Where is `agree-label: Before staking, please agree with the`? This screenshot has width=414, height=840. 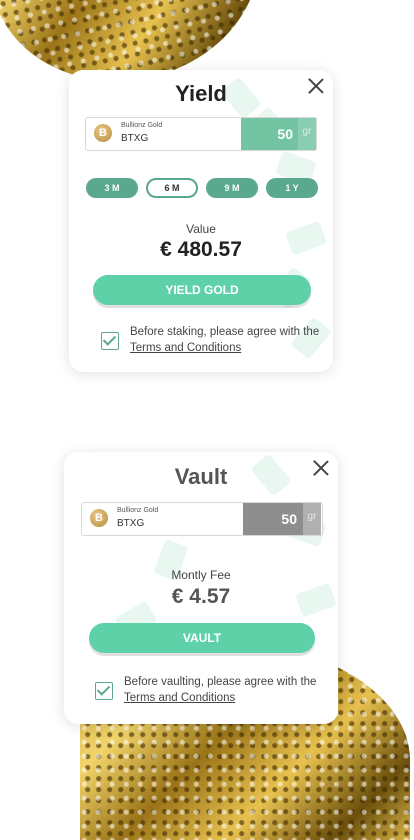 agree-label: Before staking, please agree with the is located at coordinates (225, 332).